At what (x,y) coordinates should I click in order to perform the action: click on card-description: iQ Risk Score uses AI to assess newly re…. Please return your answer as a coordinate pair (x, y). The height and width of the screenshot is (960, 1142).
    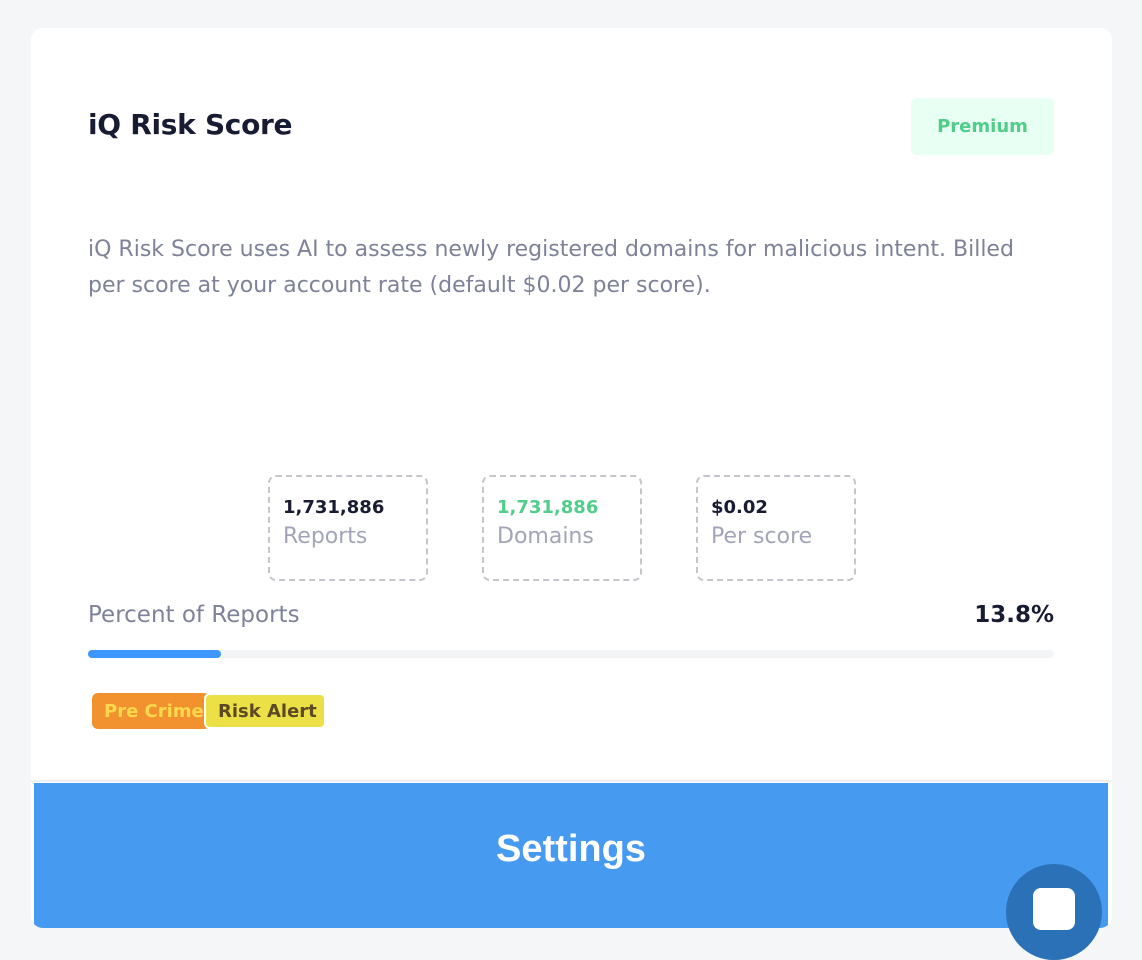
    Looking at the image, I should click on (551, 267).